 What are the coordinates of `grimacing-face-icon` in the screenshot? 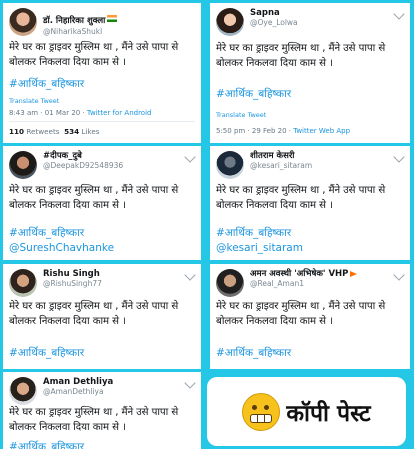 It's located at (261, 411).